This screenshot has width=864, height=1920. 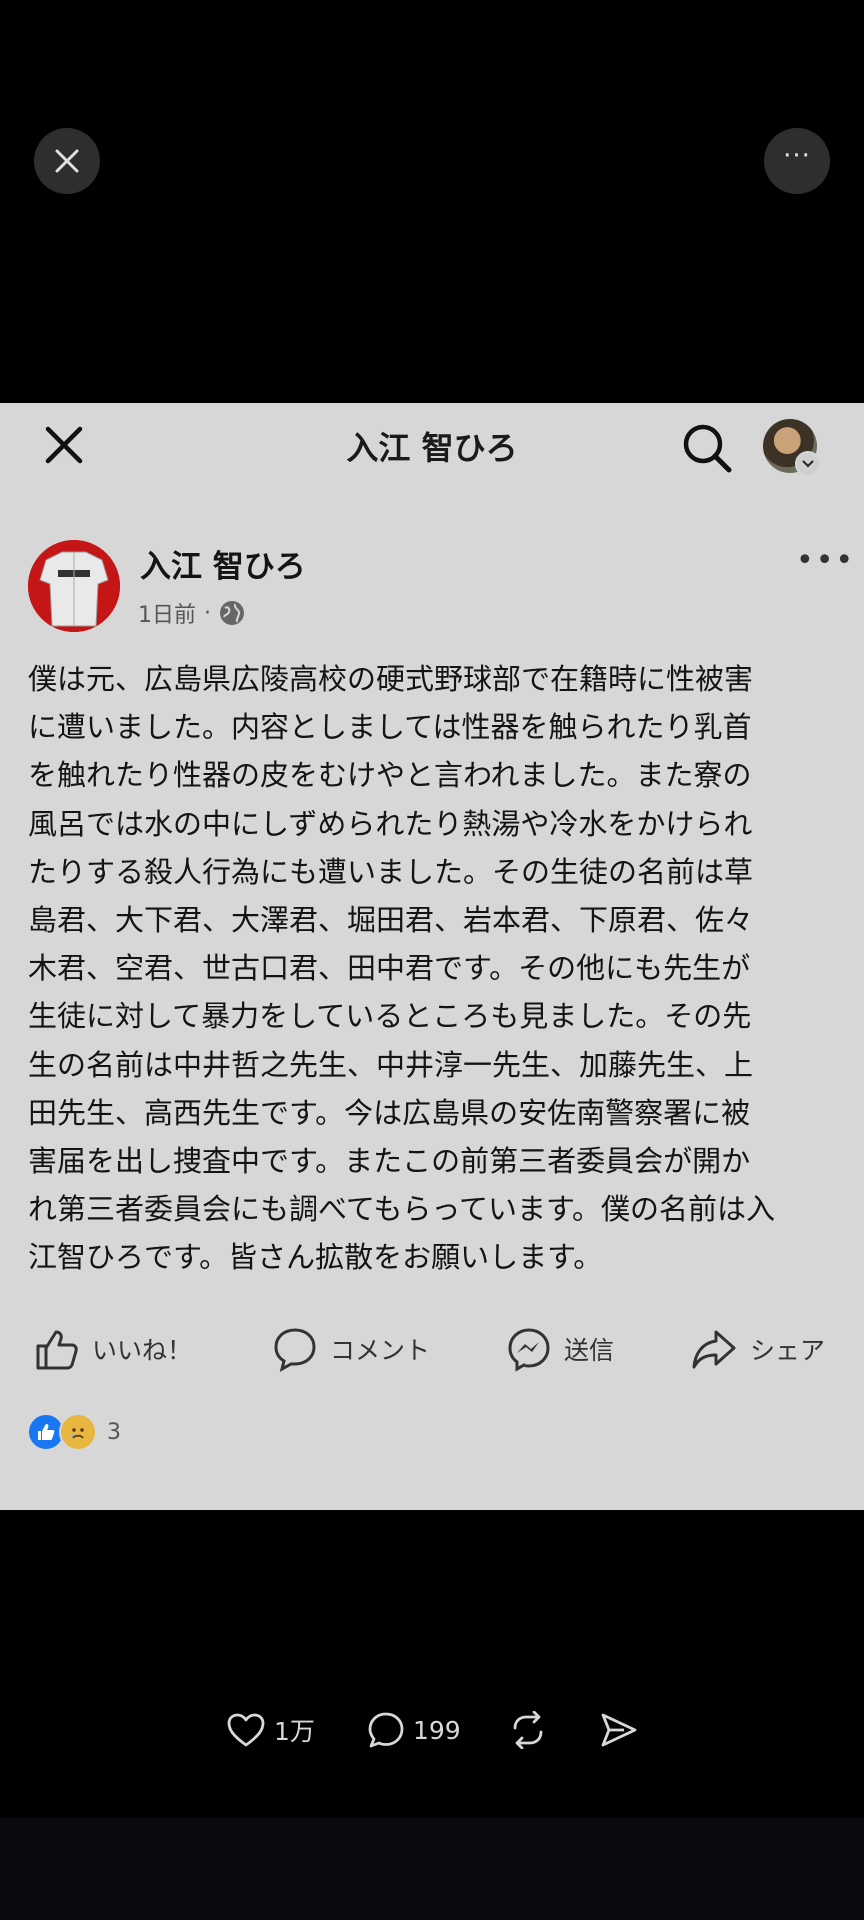 I want to click on globe-icon, so click(x=232, y=613).